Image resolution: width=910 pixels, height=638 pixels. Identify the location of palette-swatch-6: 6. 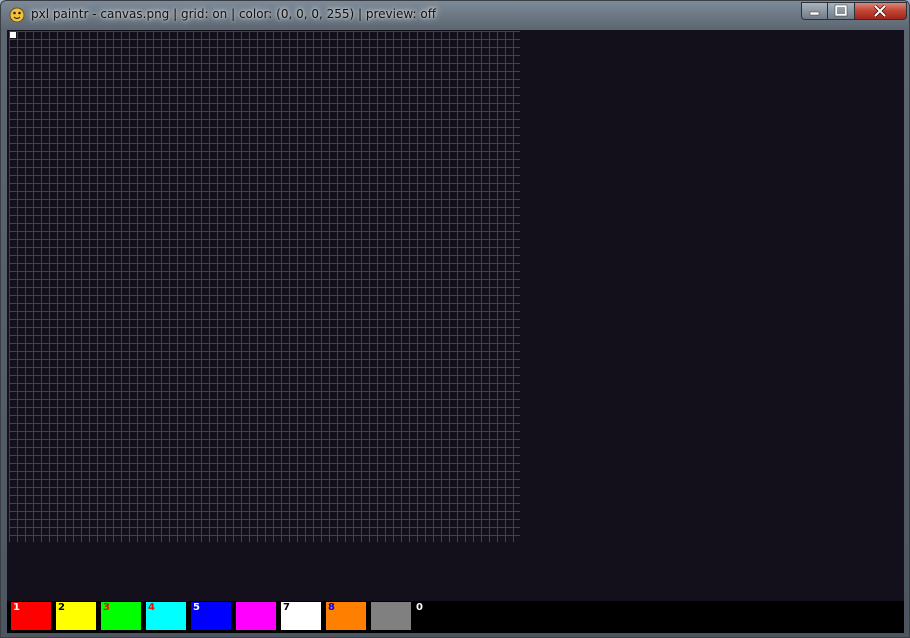
(256, 616).